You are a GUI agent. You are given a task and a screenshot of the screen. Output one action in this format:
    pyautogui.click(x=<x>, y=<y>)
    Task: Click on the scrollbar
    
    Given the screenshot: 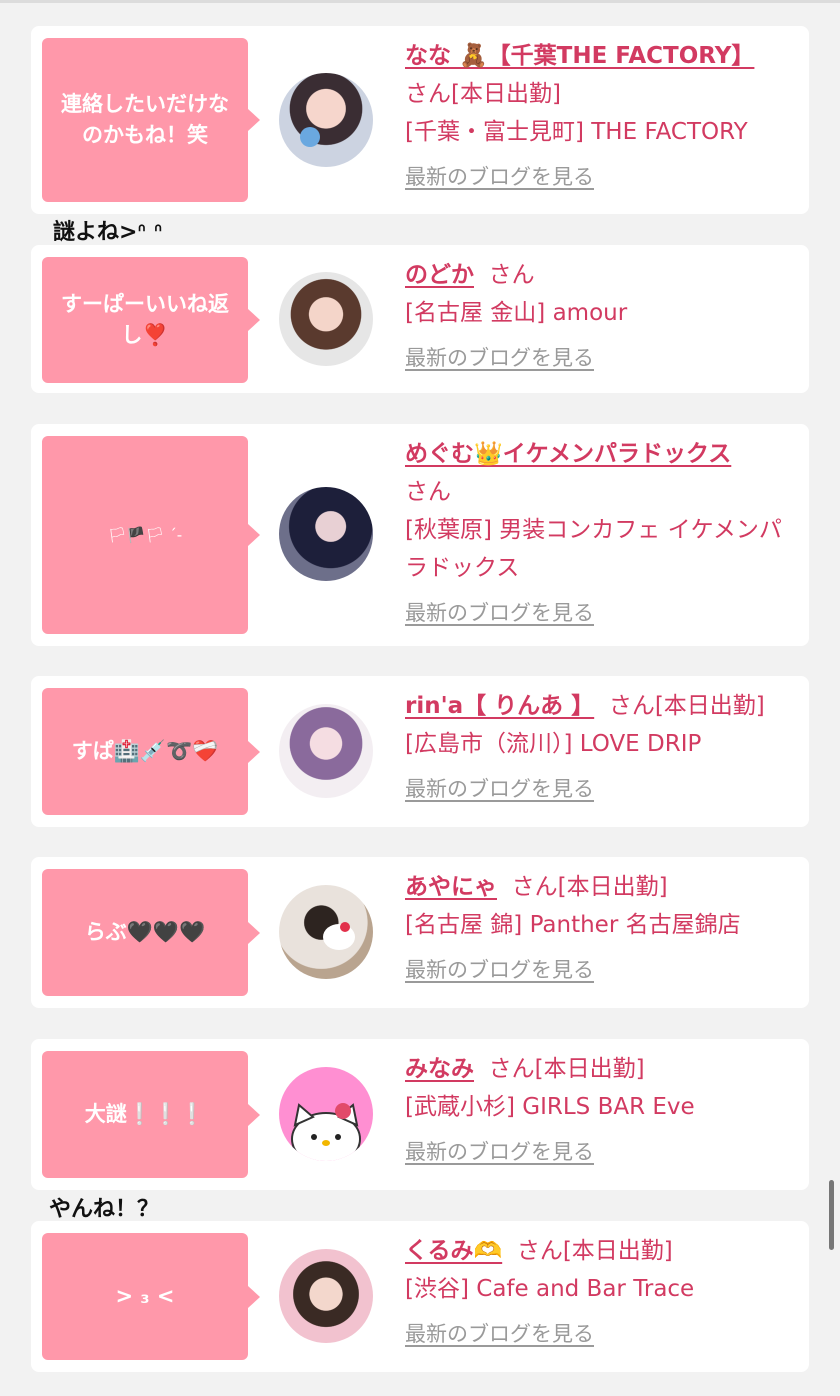 What is the action you would take?
    pyautogui.click(x=831, y=1215)
    